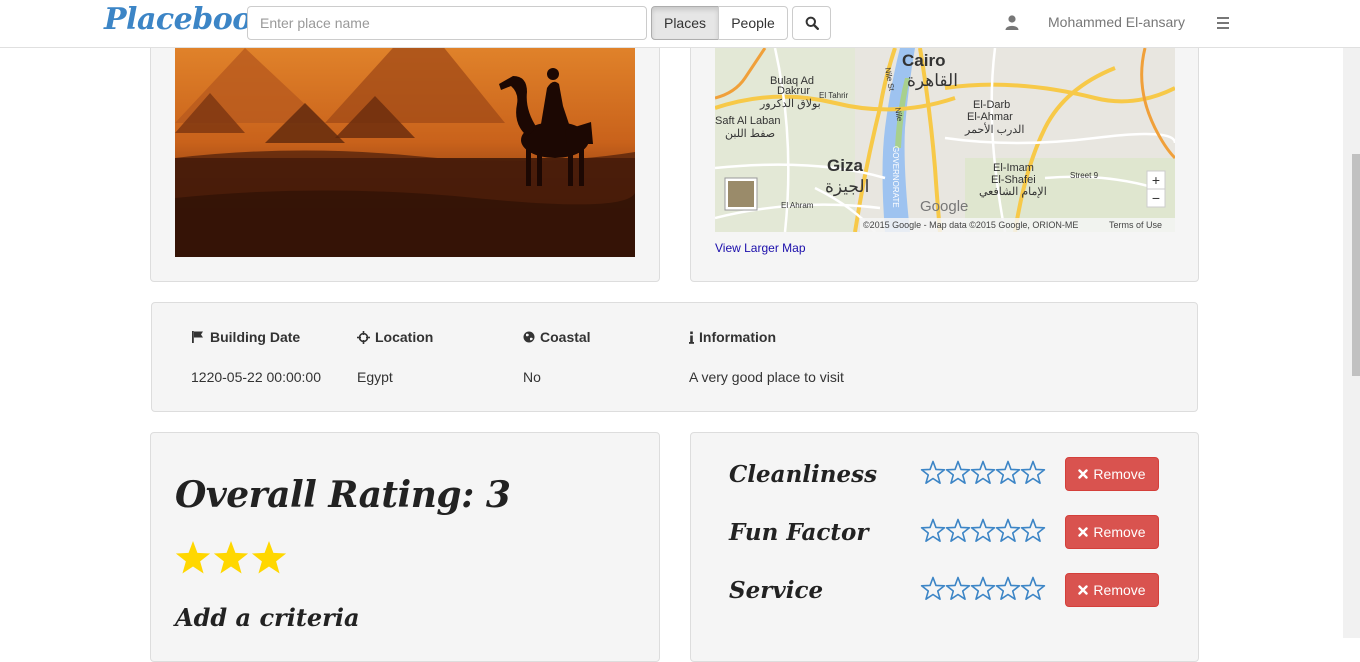 The height and width of the screenshot is (662, 1360). Describe the element at coordinates (363, 337) in the screenshot. I see `crosshairs-icon` at that location.